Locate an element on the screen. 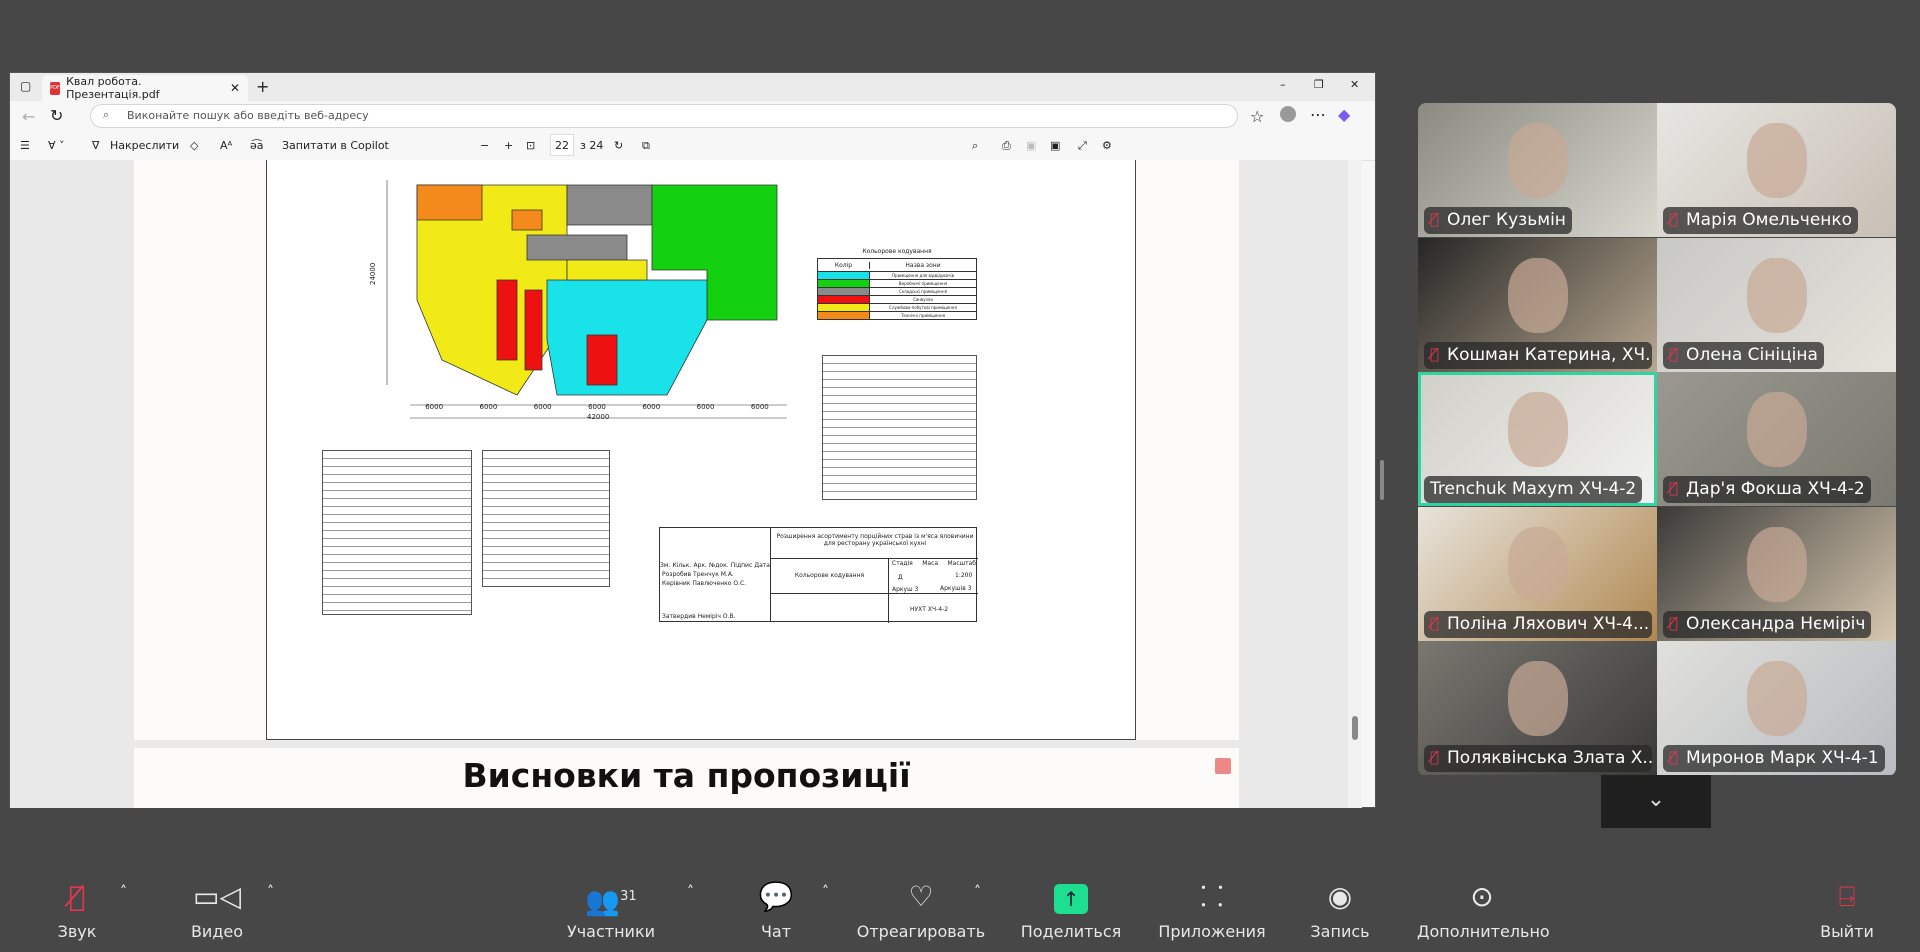  legend-label: Службово-побутові приміщення is located at coordinates (923, 307).